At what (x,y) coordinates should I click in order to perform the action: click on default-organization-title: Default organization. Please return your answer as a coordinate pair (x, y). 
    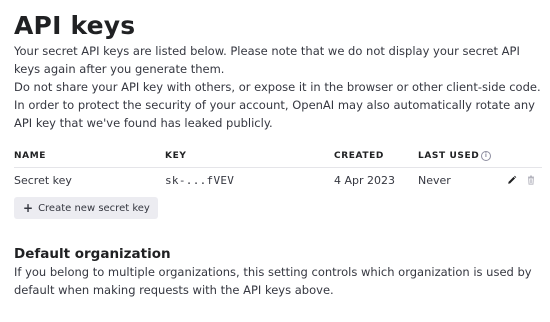
    Looking at the image, I should click on (92, 254).